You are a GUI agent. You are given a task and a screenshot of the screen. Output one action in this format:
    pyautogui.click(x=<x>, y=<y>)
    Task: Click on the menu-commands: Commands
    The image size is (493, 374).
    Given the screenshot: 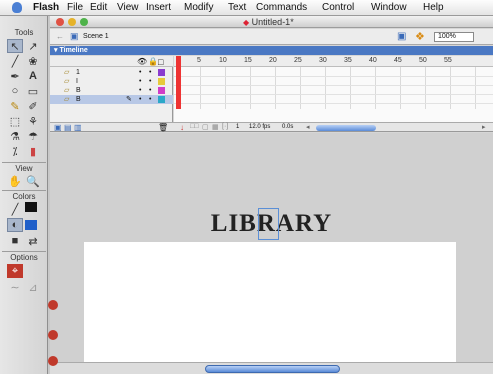 What is the action you would take?
    pyautogui.click(x=281, y=8)
    